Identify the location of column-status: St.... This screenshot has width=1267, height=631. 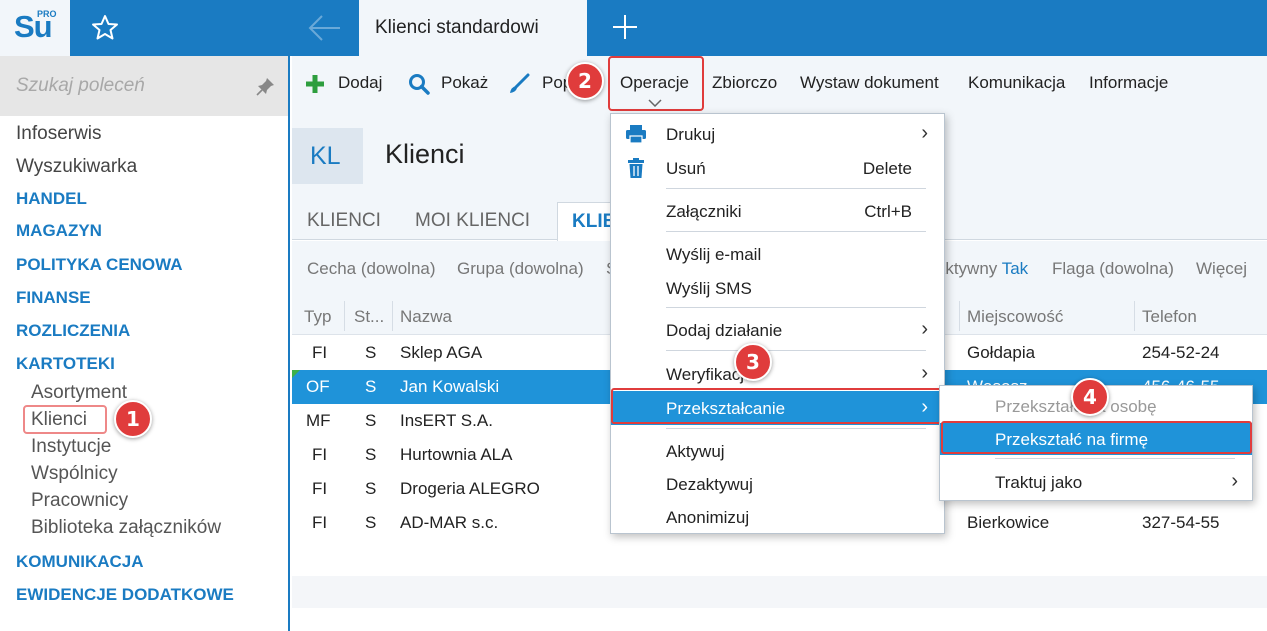
(369, 317).